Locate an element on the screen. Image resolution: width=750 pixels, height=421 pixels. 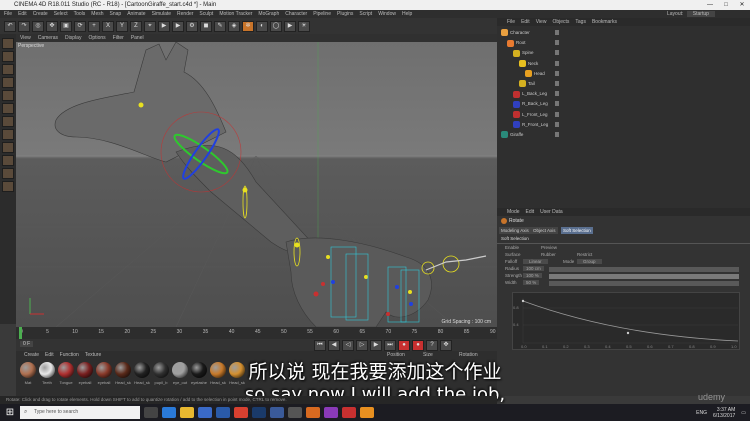
attribute-menu-edit: Edit is located at coordinates (530, 212).